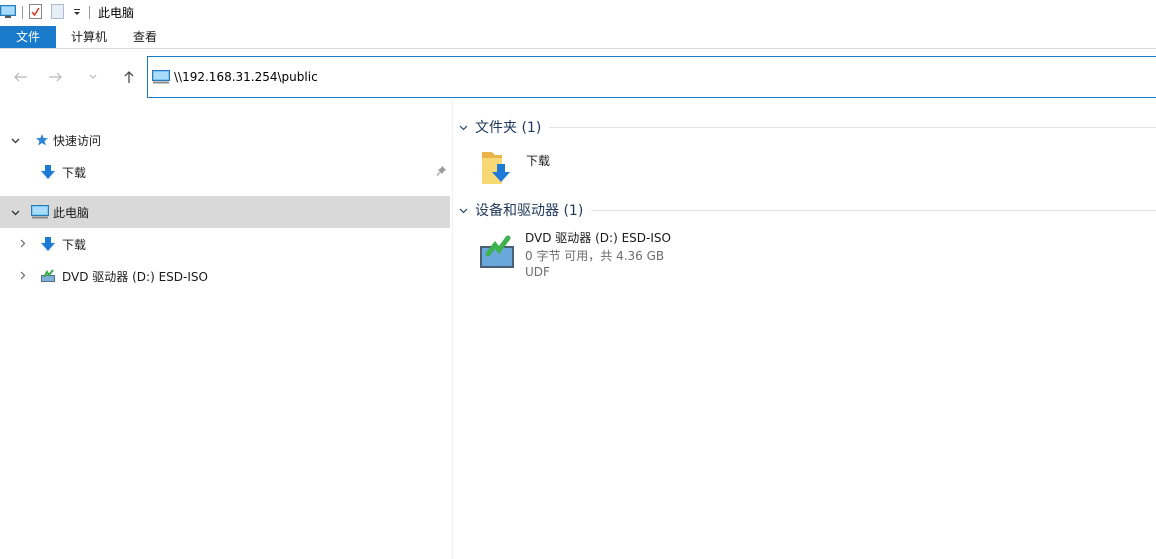 The width and height of the screenshot is (1156, 559). Describe the element at coordinates (578, 12) in the screenshot. I see `title-bar: 此电脑` at that location.